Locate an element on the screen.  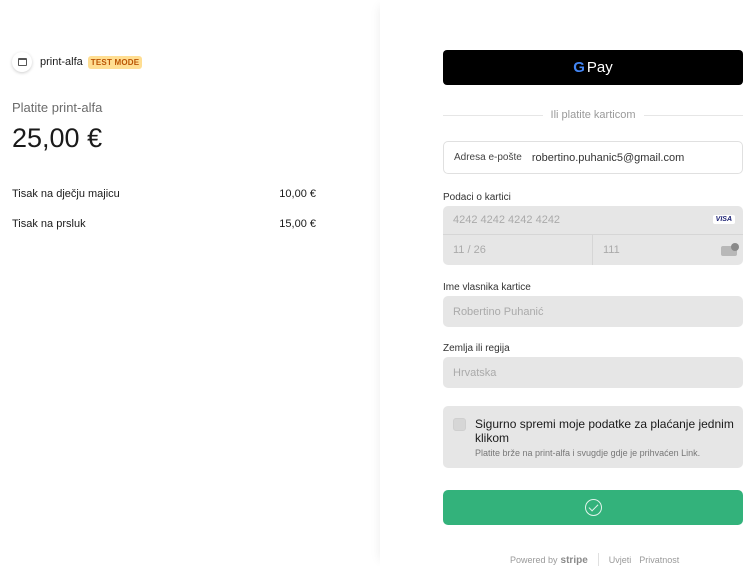
merchant-header: print-alfa TEST MODE is located at coordinates (77, 62).